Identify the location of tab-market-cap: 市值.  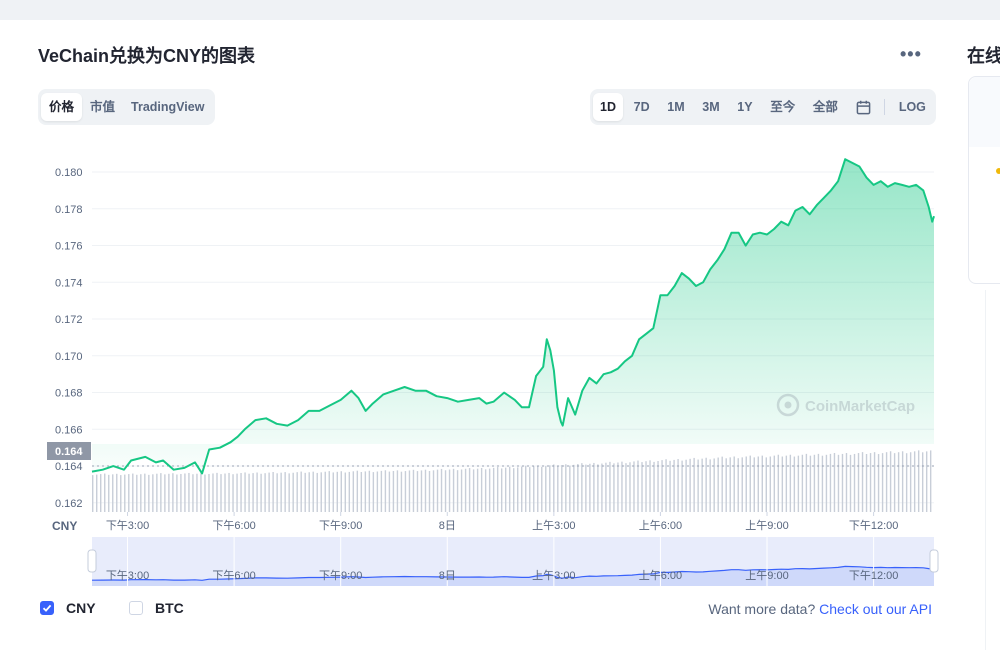
(102, 107).